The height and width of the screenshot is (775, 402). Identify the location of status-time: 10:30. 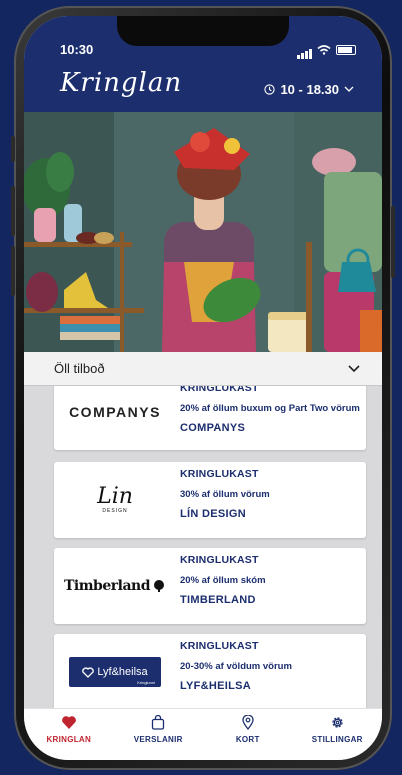
(77, 49).